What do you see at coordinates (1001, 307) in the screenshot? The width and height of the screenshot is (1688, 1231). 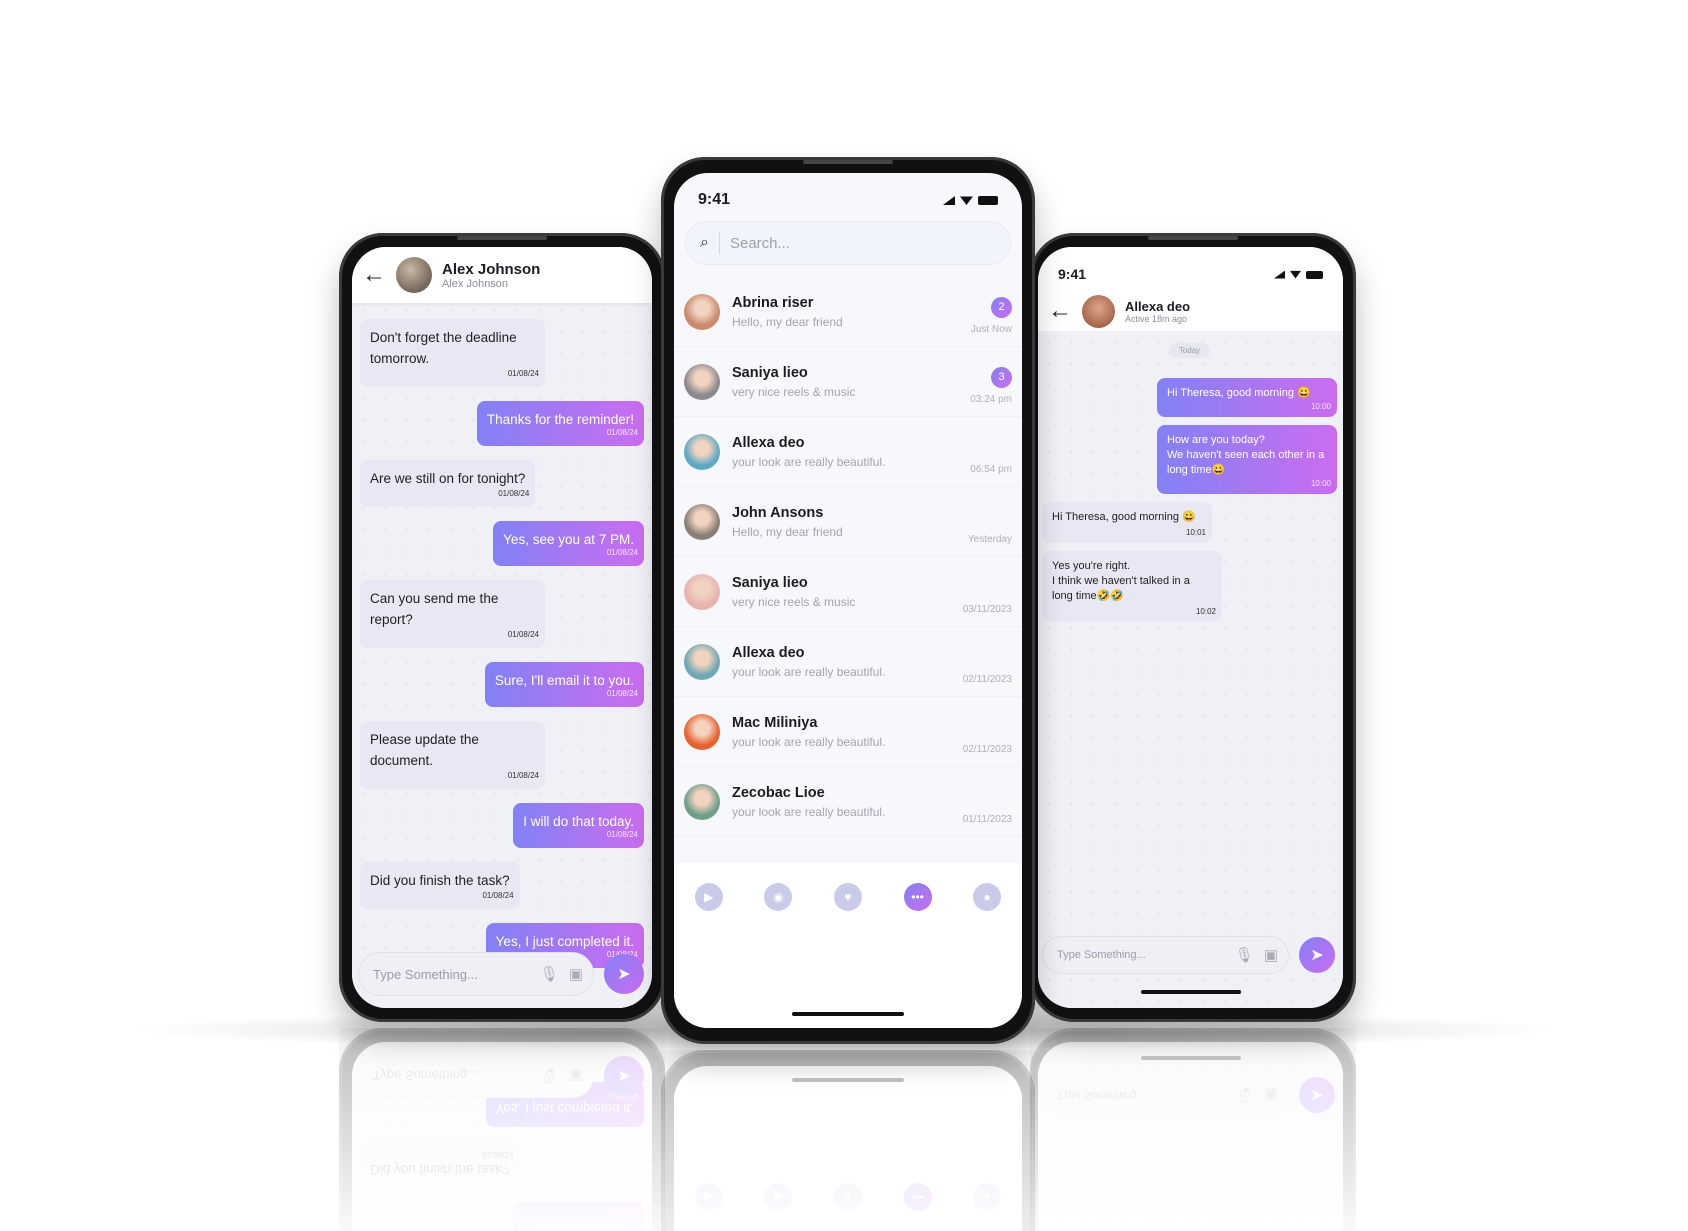 I see `unread-badge: 2` at bounding box center [1001, 307].